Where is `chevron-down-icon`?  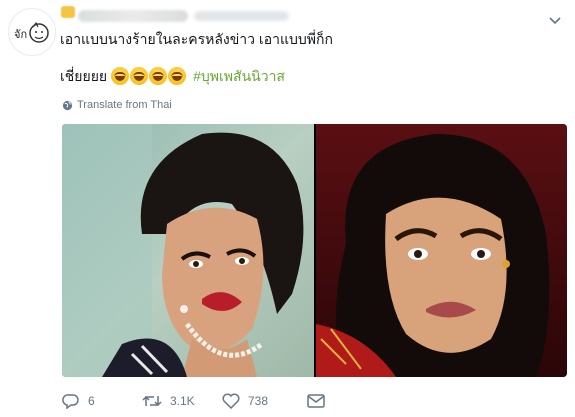
chevron-down-icon is located at coordinates (555, 21).